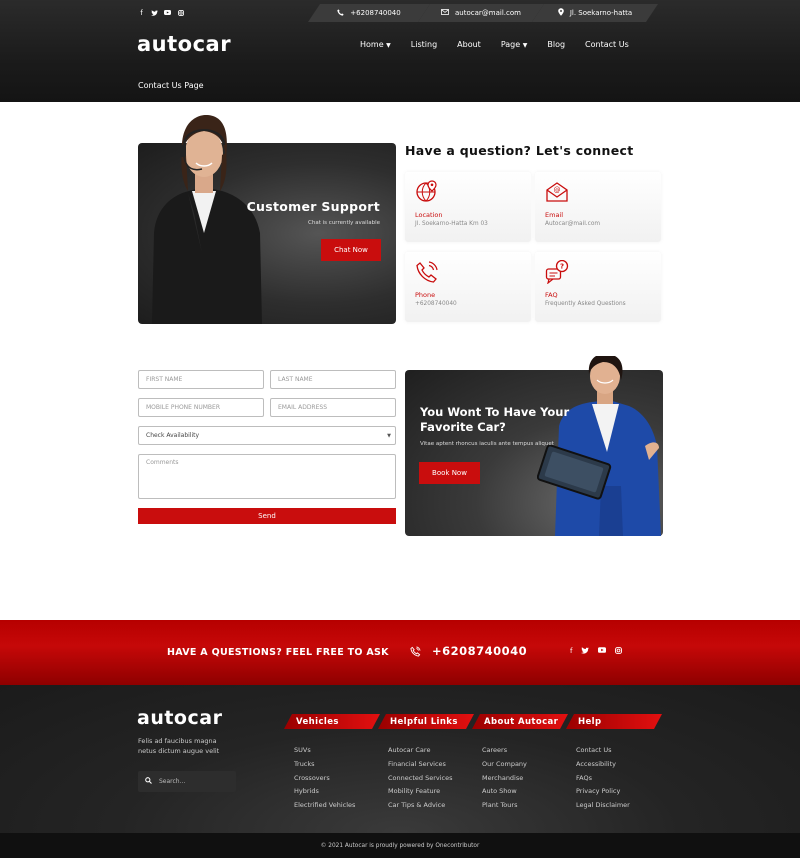  I want to click on site-logo: autocar, so click(184, 44).